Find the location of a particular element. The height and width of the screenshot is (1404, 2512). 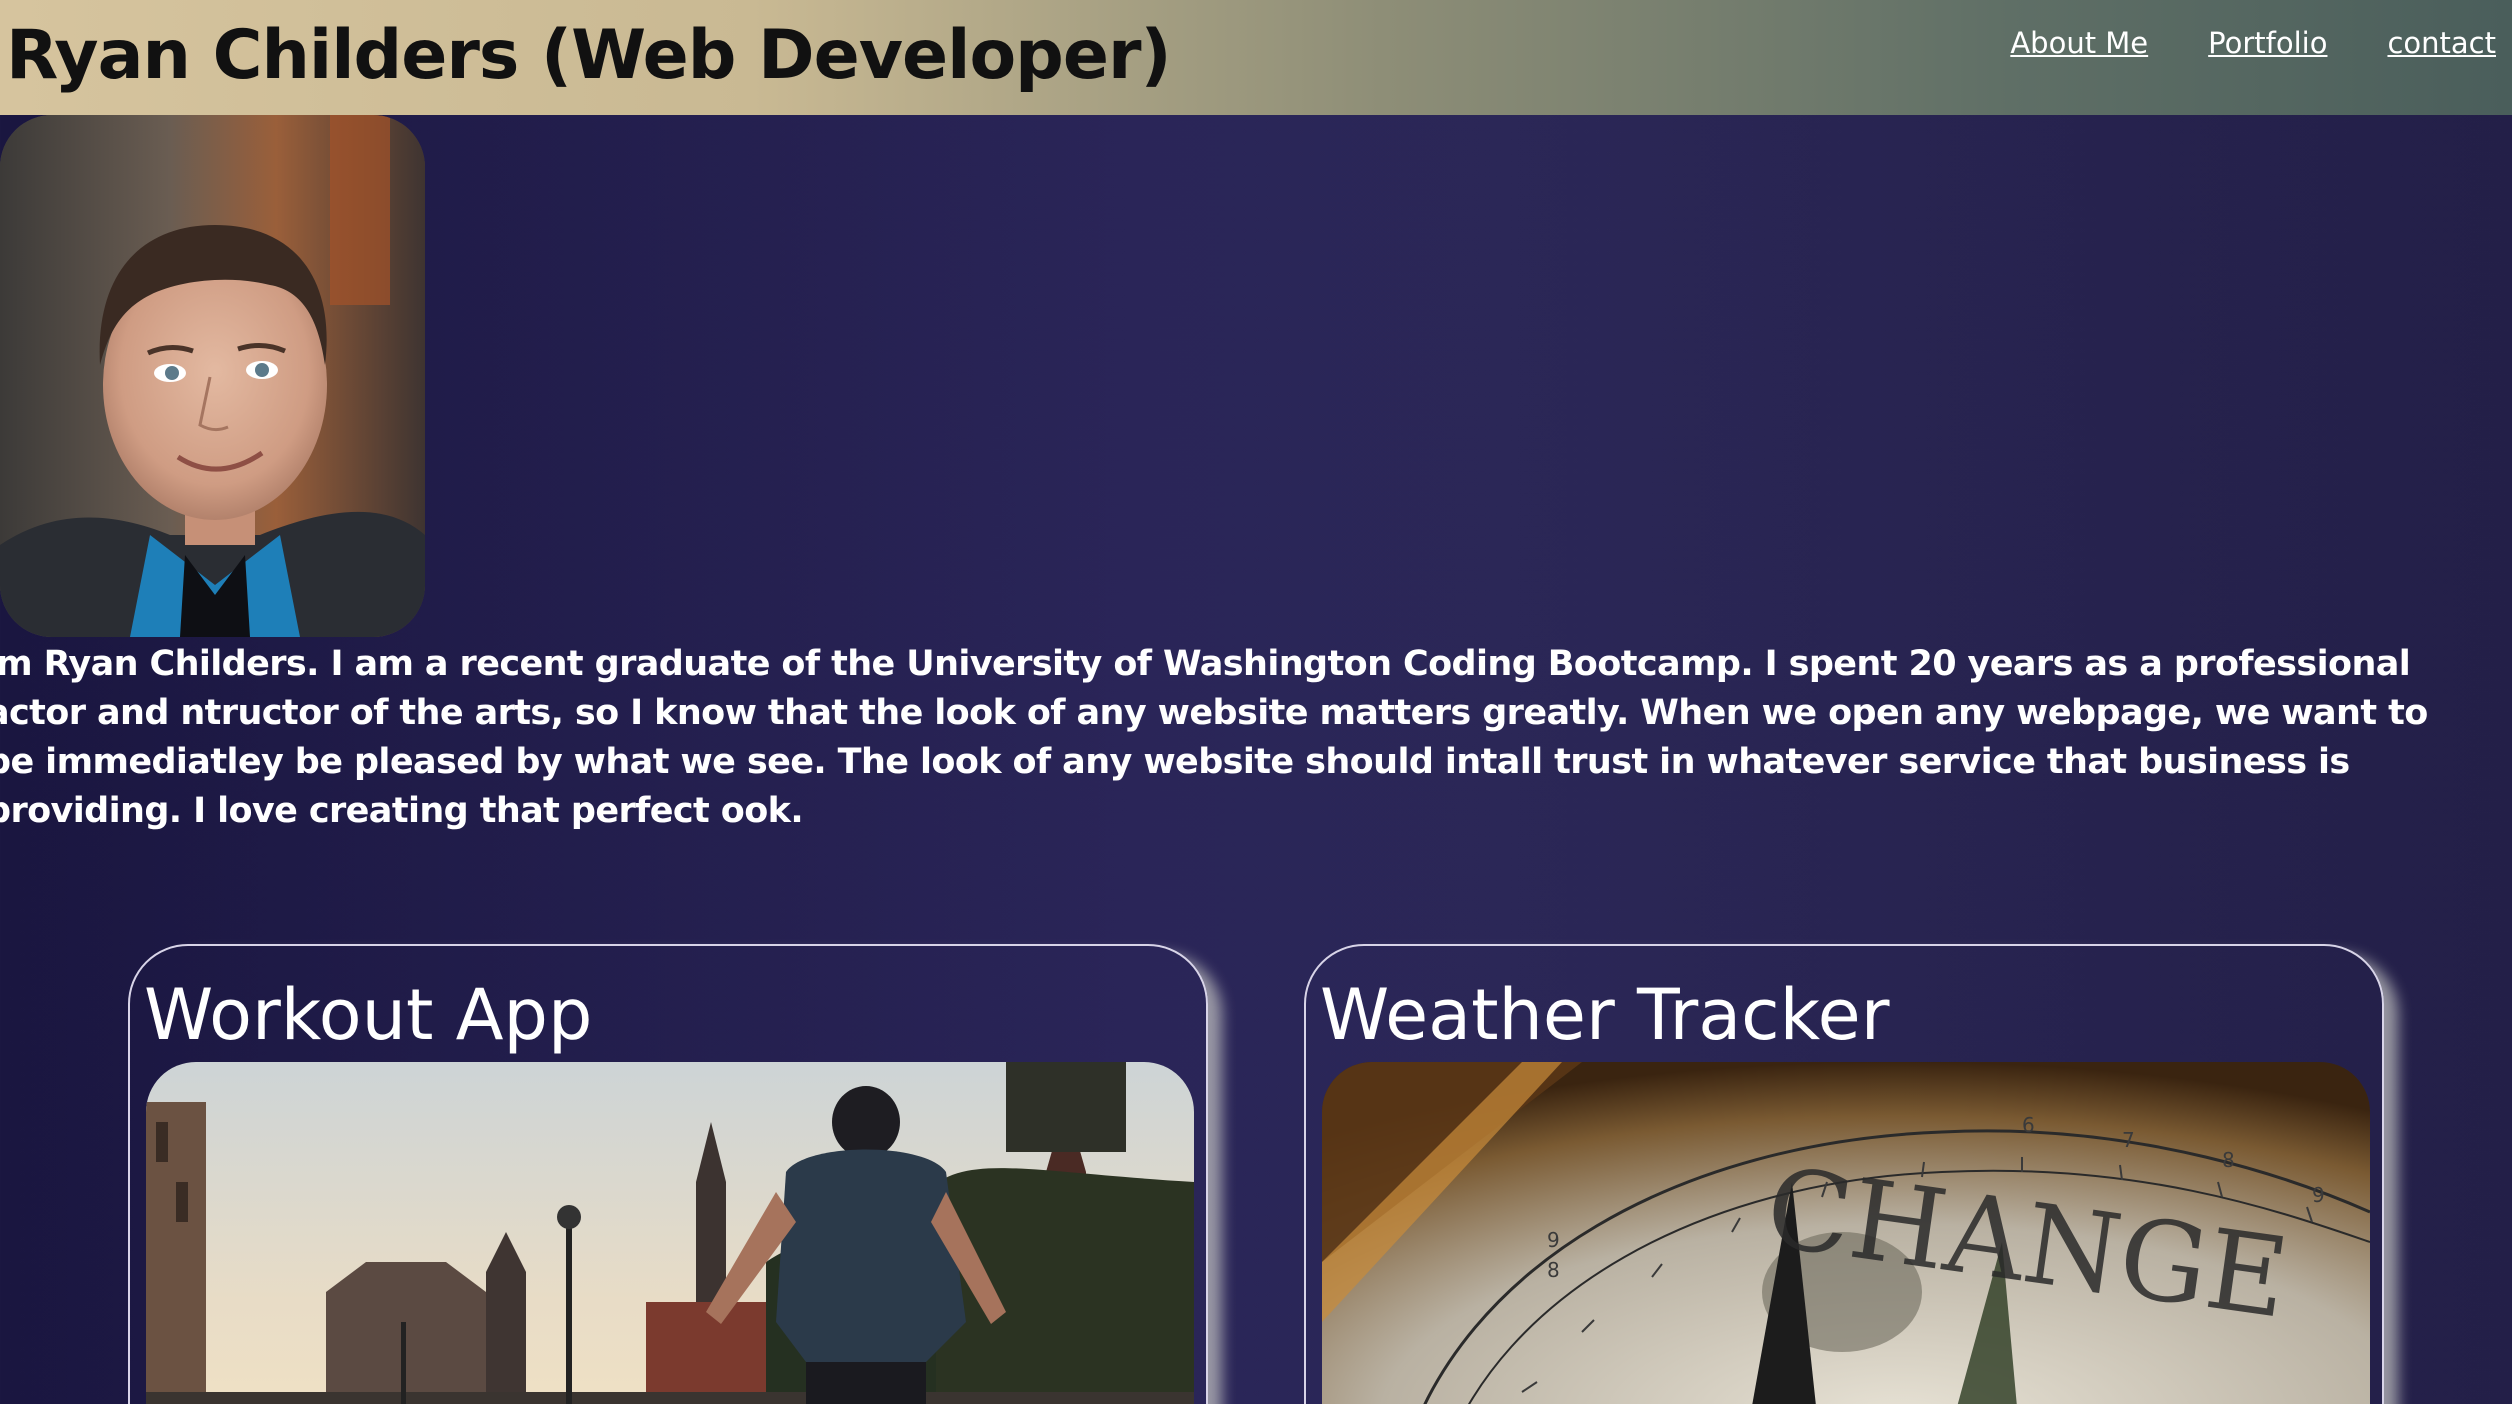

main-nav: About Me Portfolio contact is located at coordinates (2253, 43).